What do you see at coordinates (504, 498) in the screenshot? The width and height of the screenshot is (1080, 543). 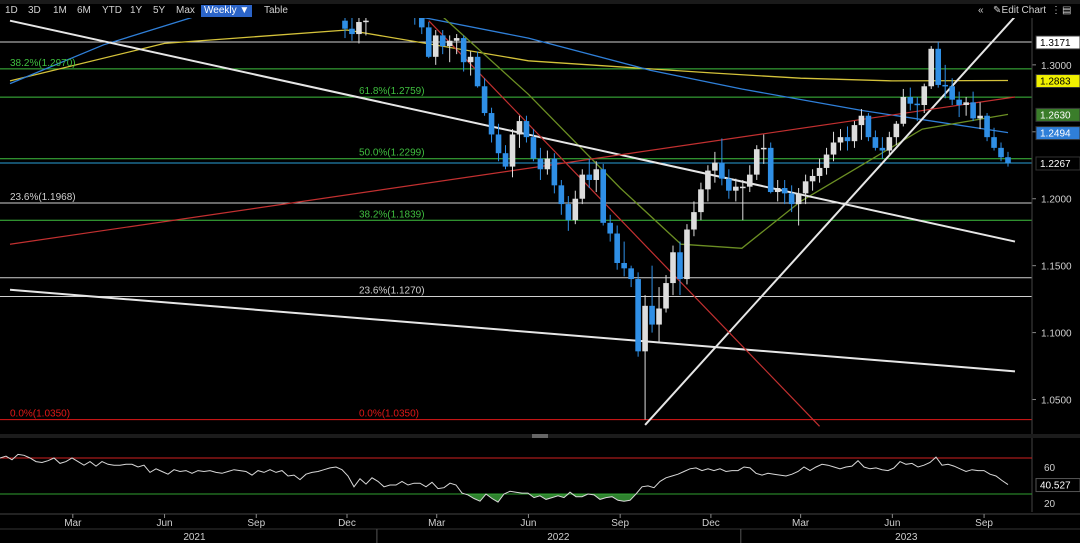 I see `rsi-oversold-fill` at bounding box center [504, 498].